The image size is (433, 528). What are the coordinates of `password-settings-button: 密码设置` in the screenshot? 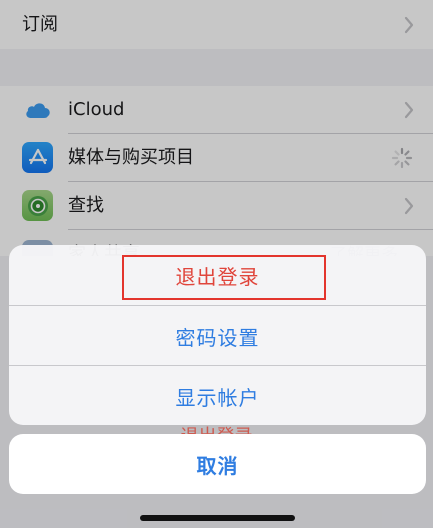 It's located at (217, 336).